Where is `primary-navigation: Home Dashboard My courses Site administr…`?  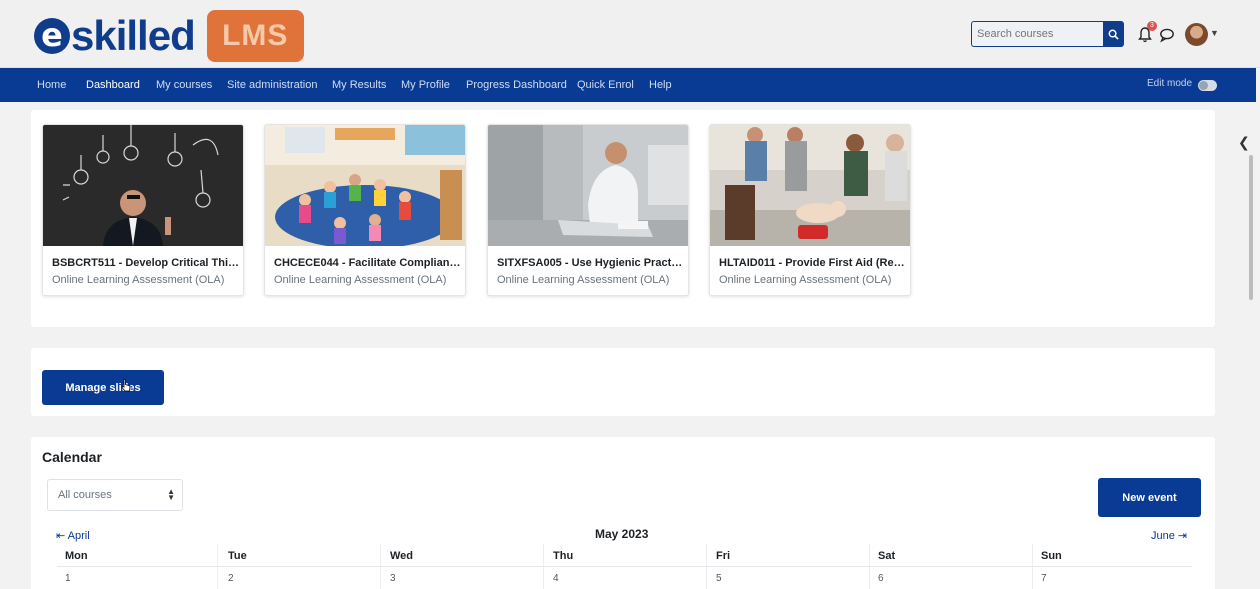
primary-navigation: Home Dashboard My courses Site administr… is located at coordinates (628, 85).